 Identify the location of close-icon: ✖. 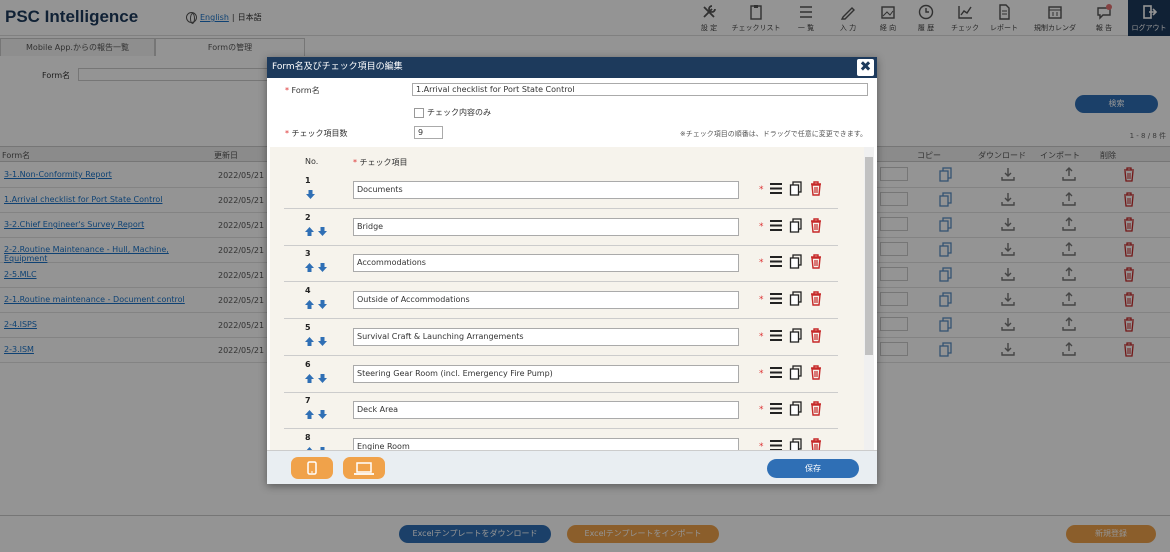
(865, 67).